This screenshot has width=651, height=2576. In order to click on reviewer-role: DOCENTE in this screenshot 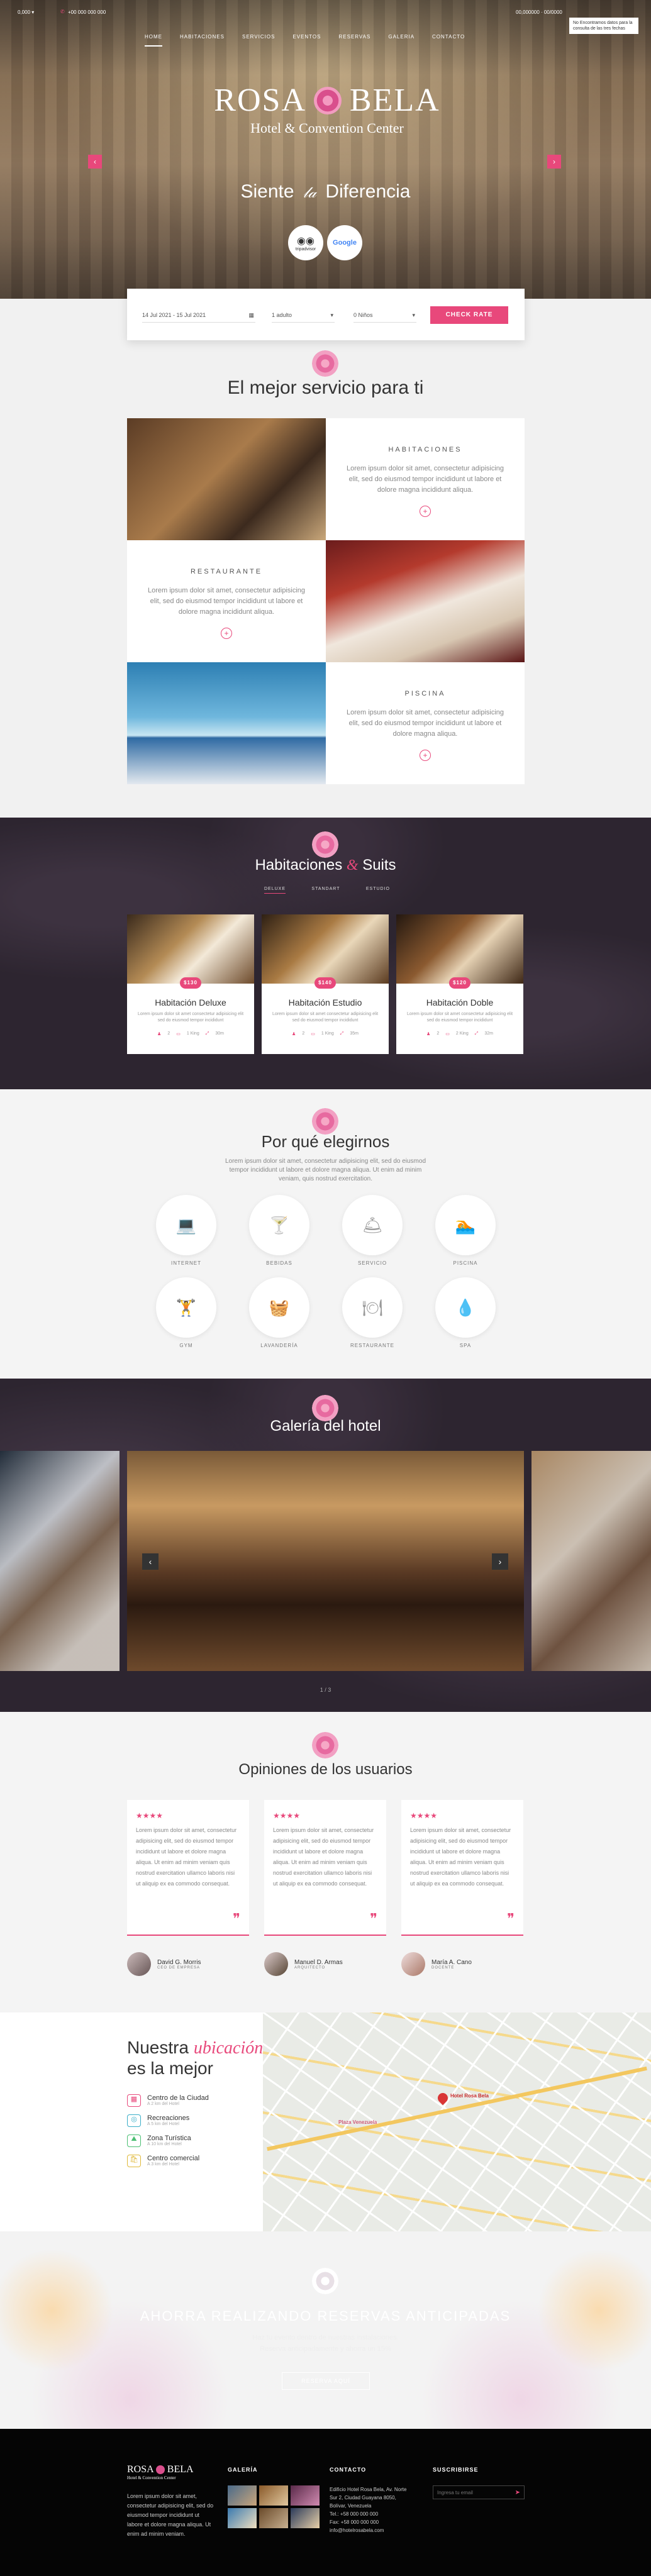, I will do `click(443, 1967)`.